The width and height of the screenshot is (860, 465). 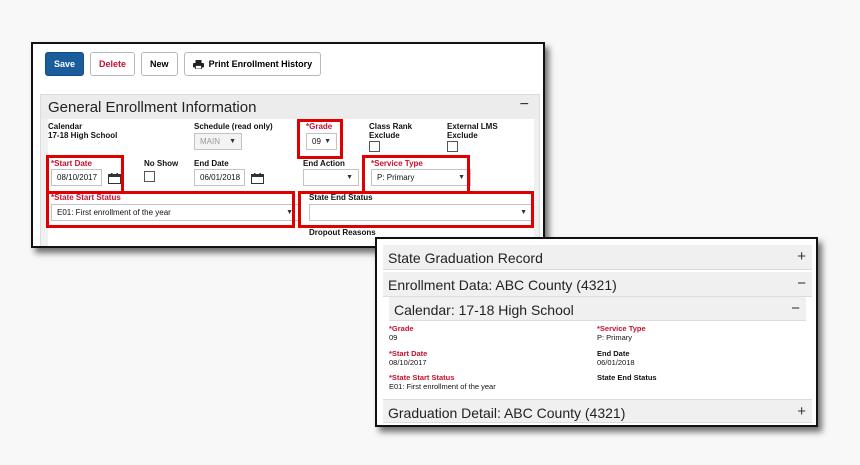 What do you see at coordinates (331, 177) in the screenshot?
I see `end-action-select: ▼` at bounding box center [331, 177].